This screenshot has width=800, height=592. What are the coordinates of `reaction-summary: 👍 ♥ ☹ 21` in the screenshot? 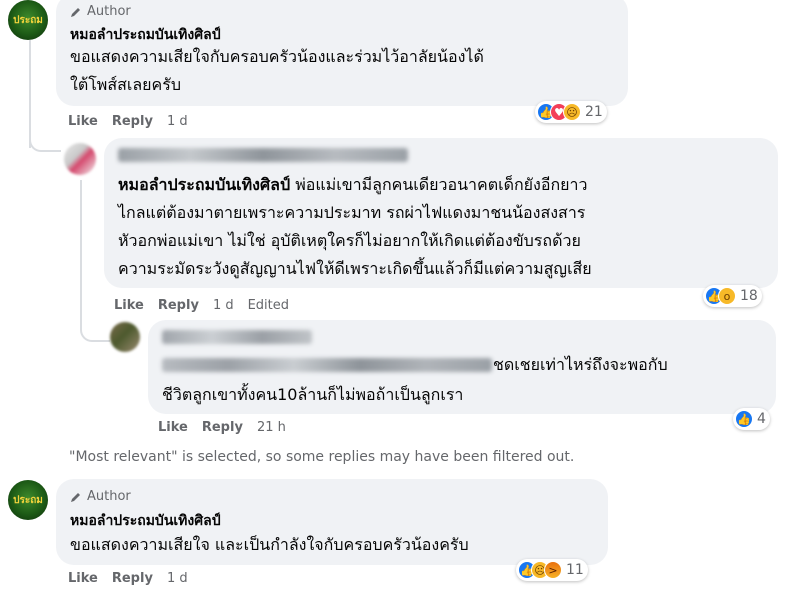 It's located at (571, 112).